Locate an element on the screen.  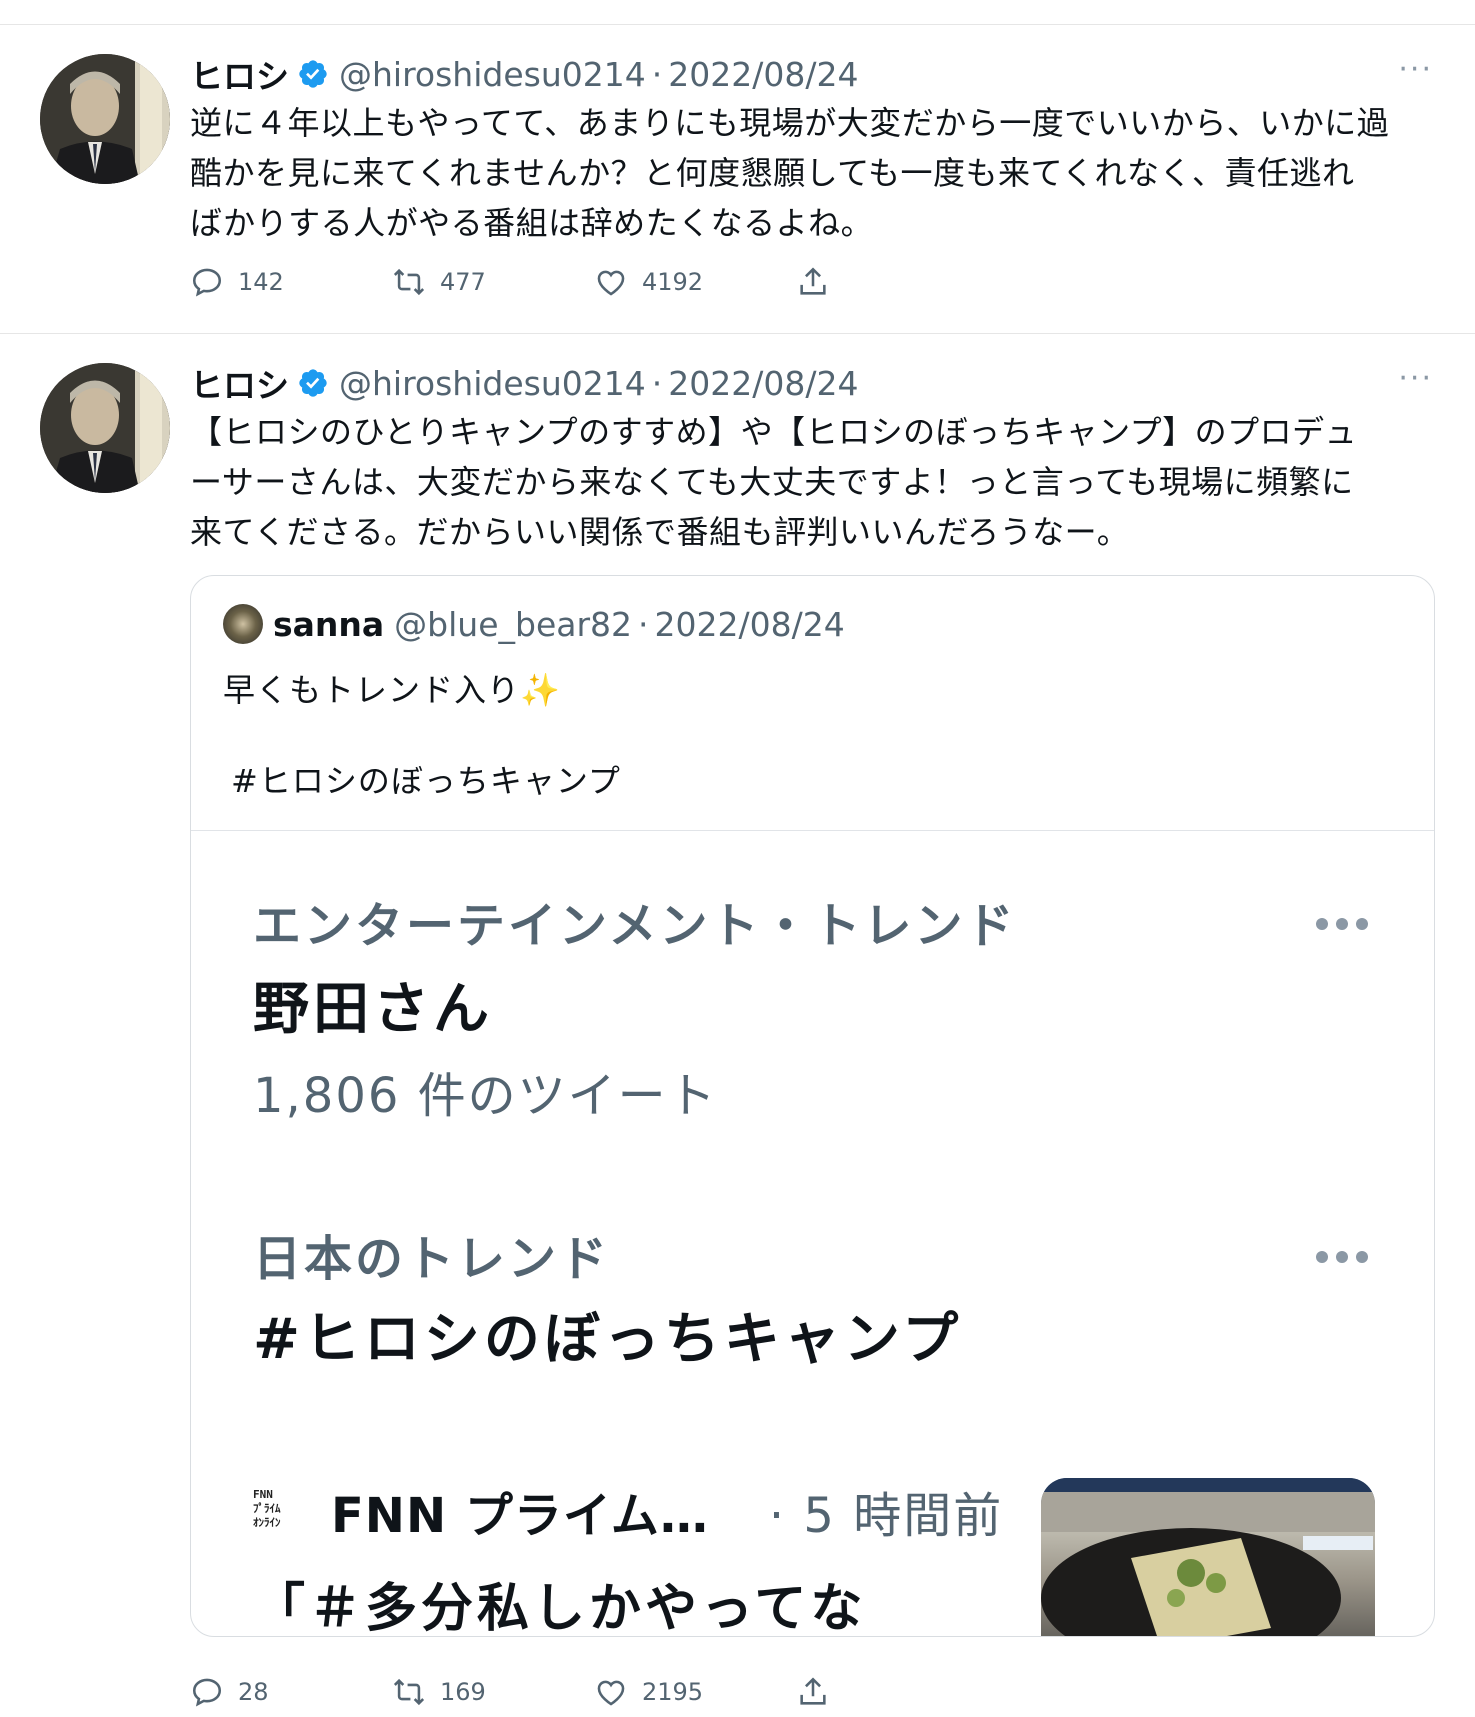
like-count: 2195 is located at coordinates (673, 1692).